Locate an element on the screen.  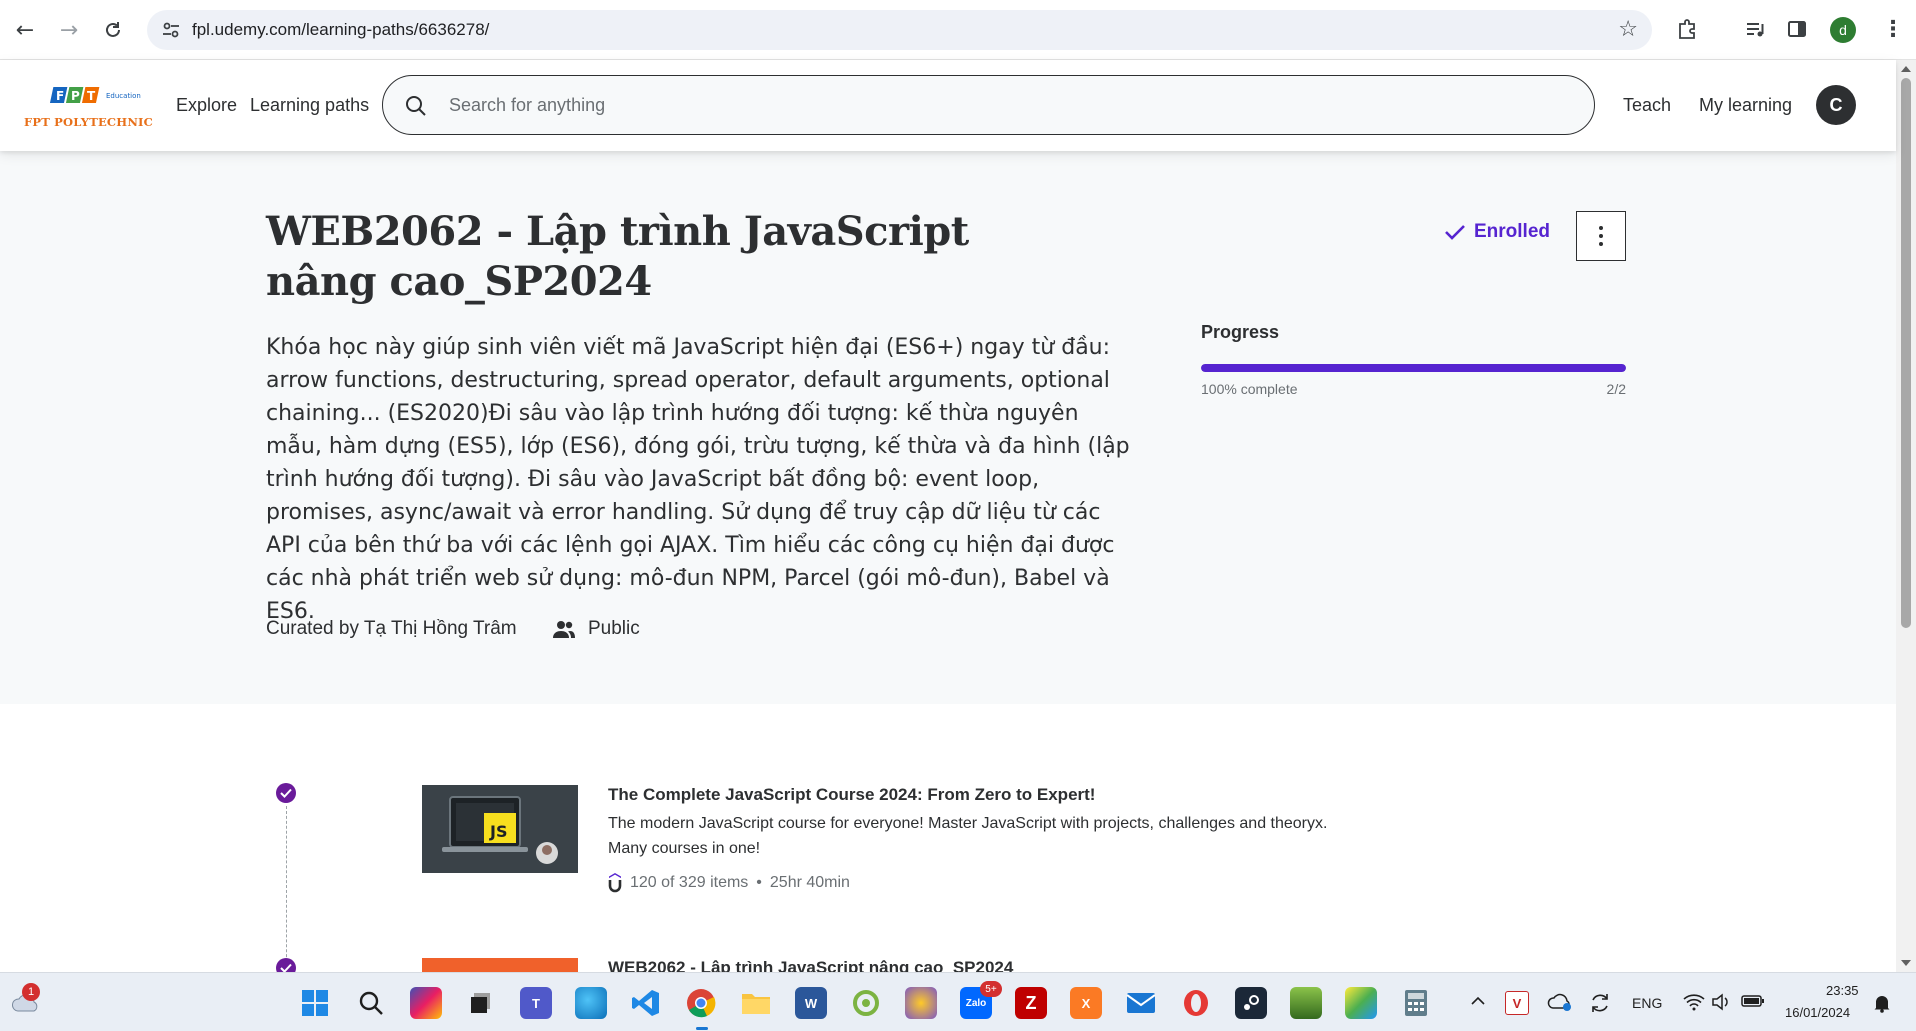
checkmark-icon is located at coordinates (1455, 232).